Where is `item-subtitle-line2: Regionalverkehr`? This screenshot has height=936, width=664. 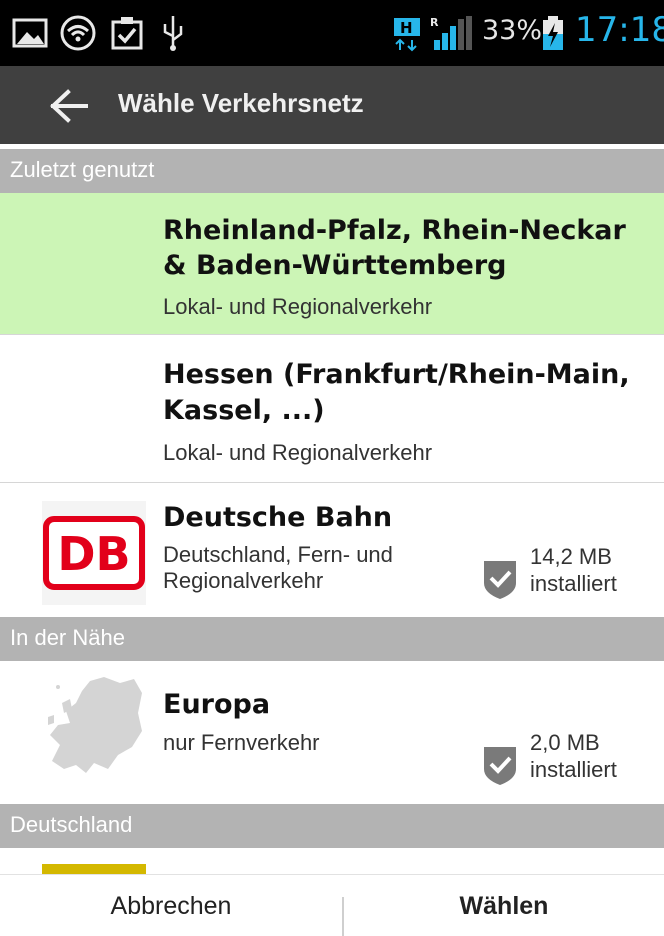
item-subtitle-line2: Regionalverkehr is located at coordinates (243, 580).